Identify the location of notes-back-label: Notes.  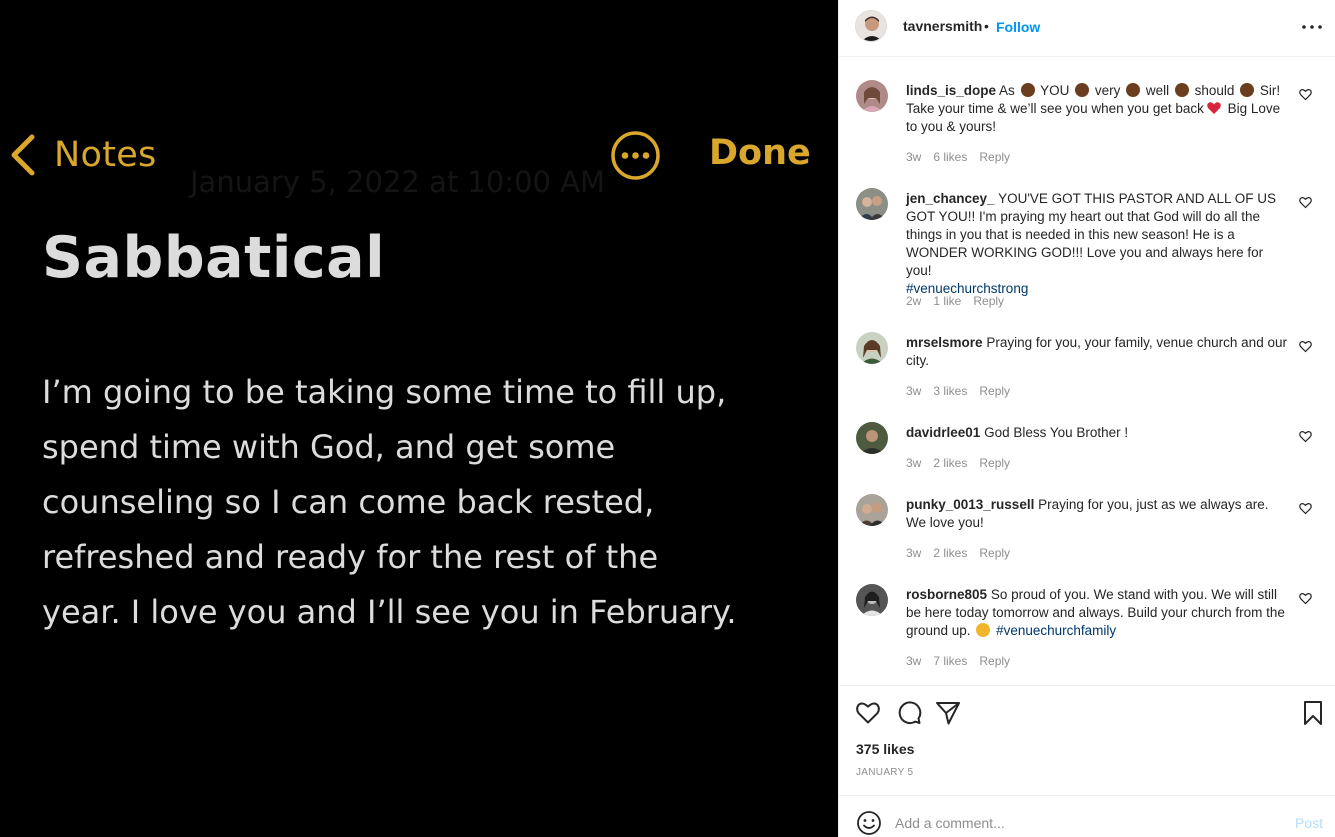
(105, 155).